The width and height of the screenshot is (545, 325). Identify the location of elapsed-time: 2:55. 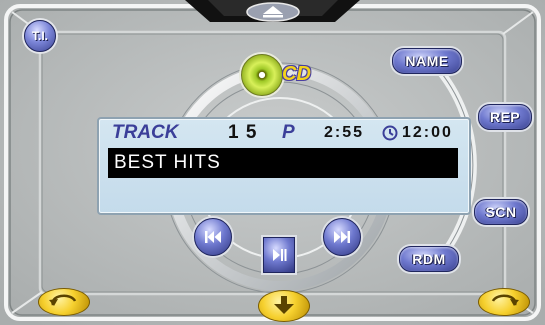
(344, 132).